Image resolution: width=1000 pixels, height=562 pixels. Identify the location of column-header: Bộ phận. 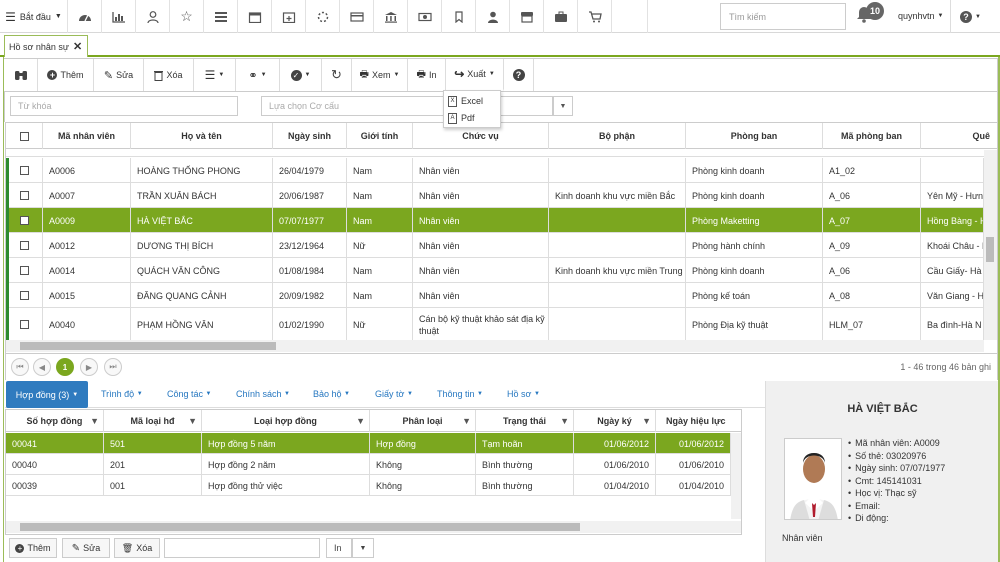
(617, 136).